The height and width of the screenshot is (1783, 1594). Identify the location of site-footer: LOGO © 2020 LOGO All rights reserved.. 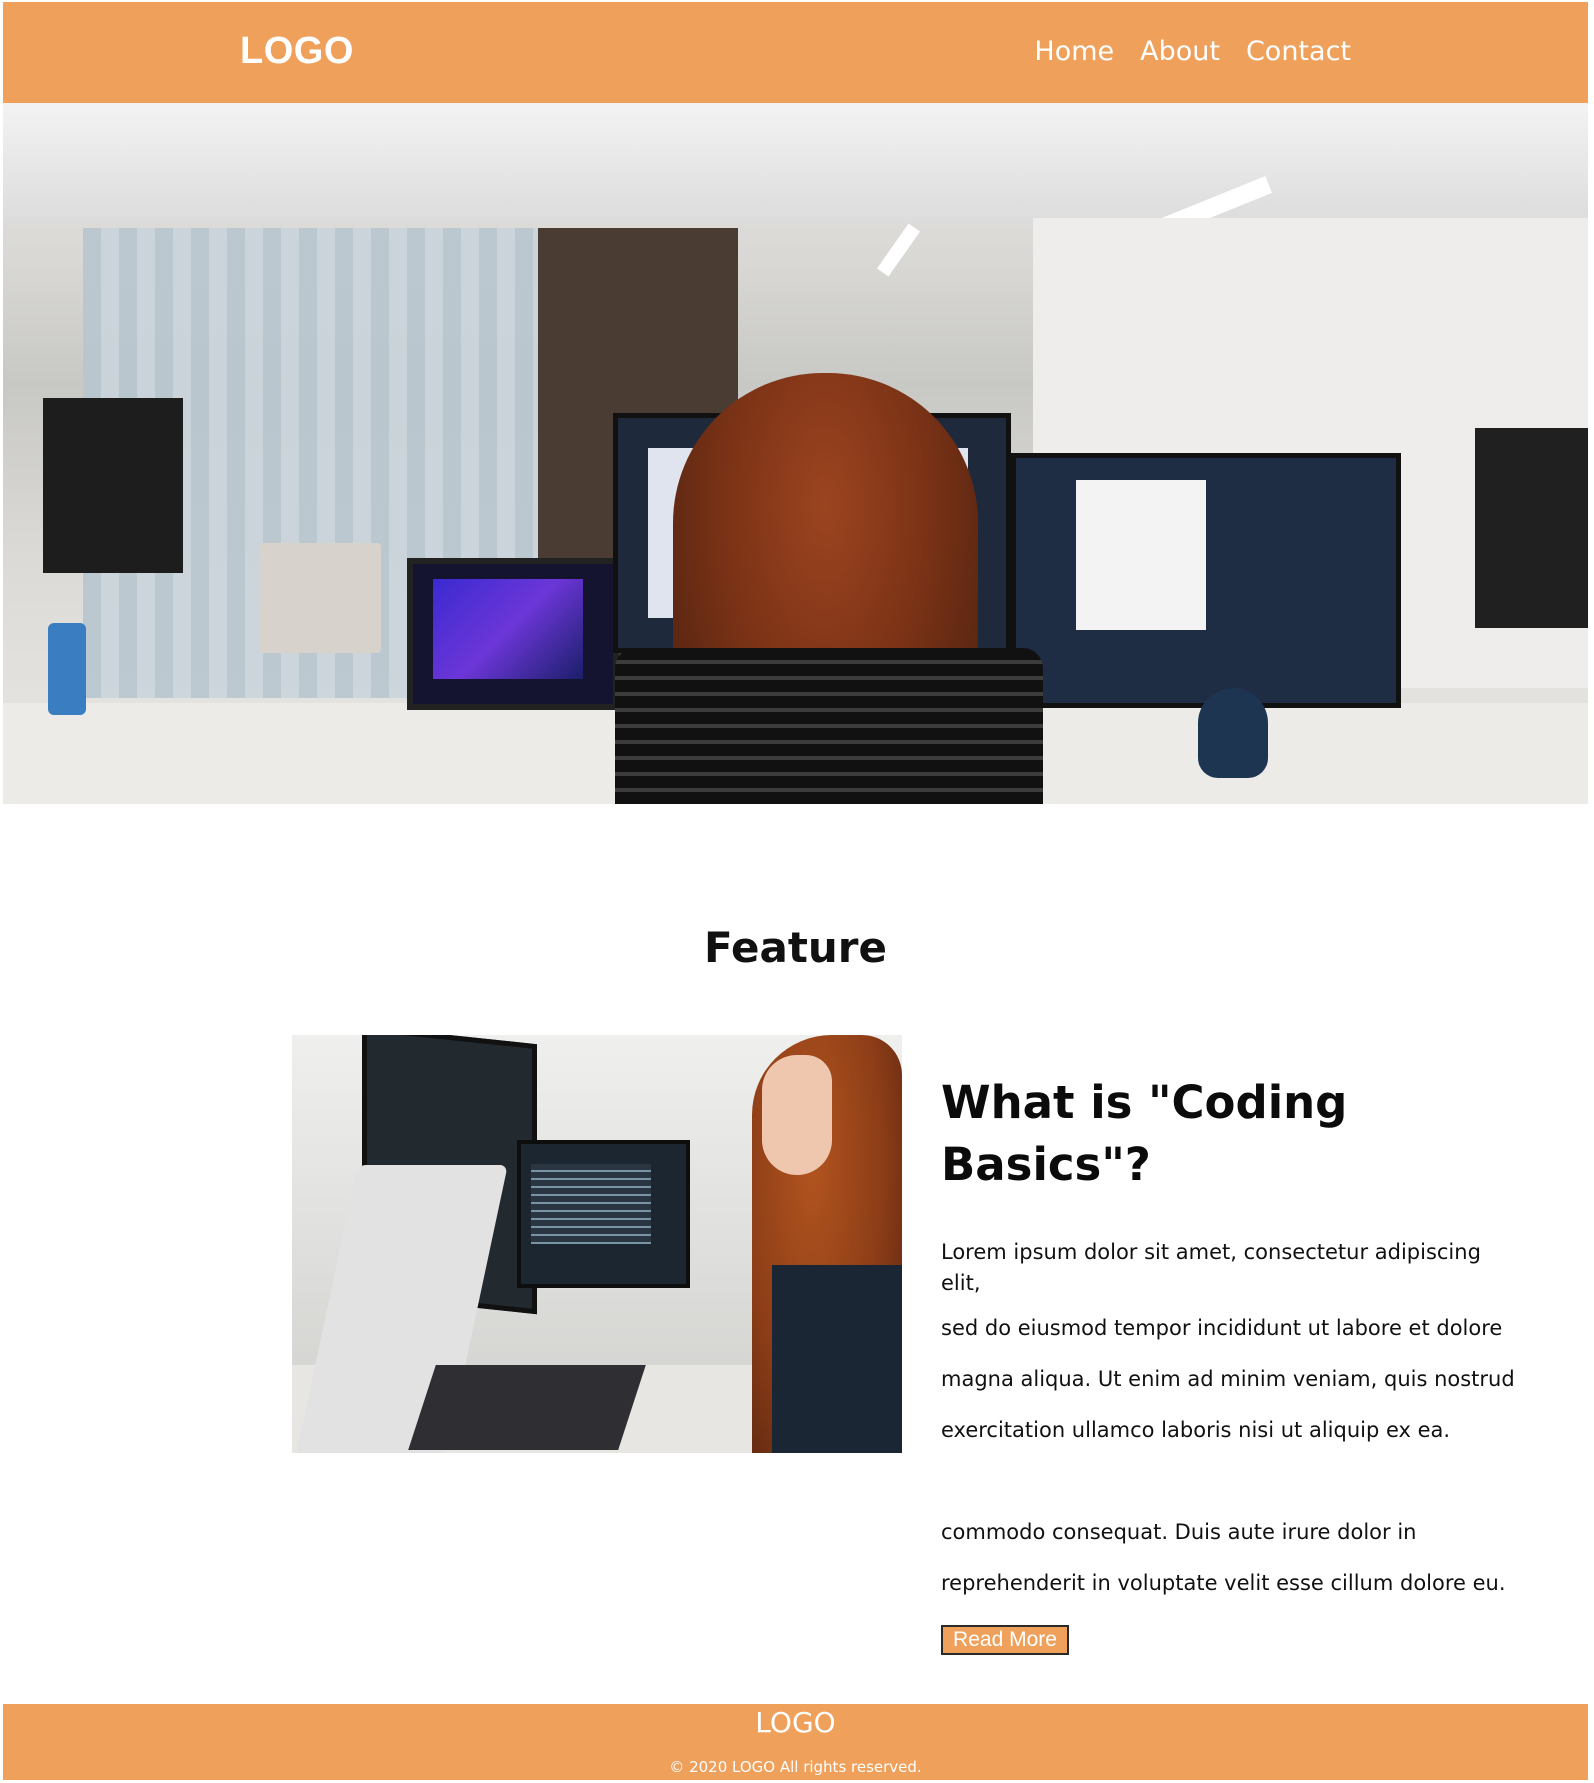
(795, 1742).